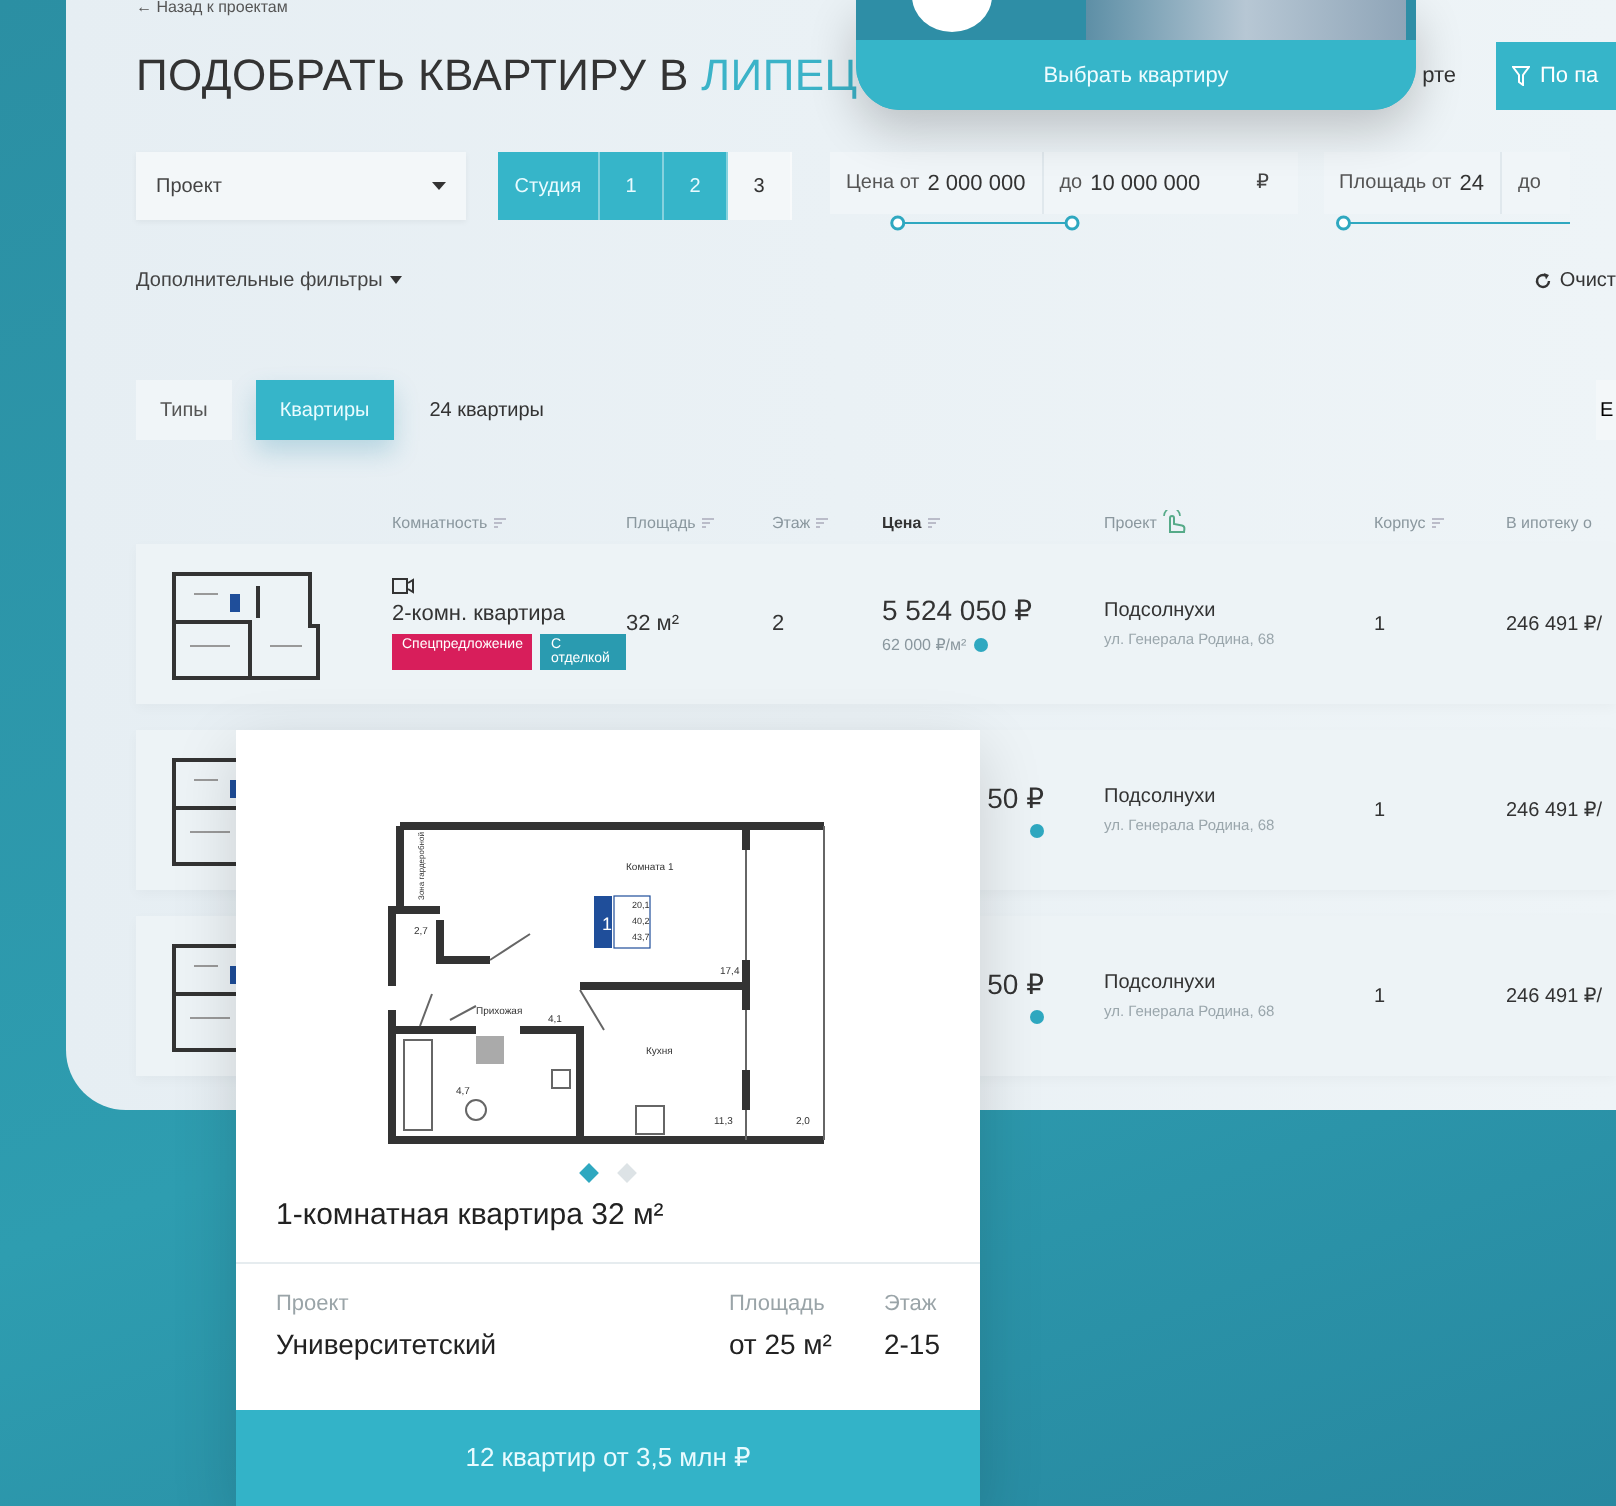  Describe the element at coordinates (924, 645) in the screenshot. I see `price-per-meter: 62 000 ₽/м²` at that location.